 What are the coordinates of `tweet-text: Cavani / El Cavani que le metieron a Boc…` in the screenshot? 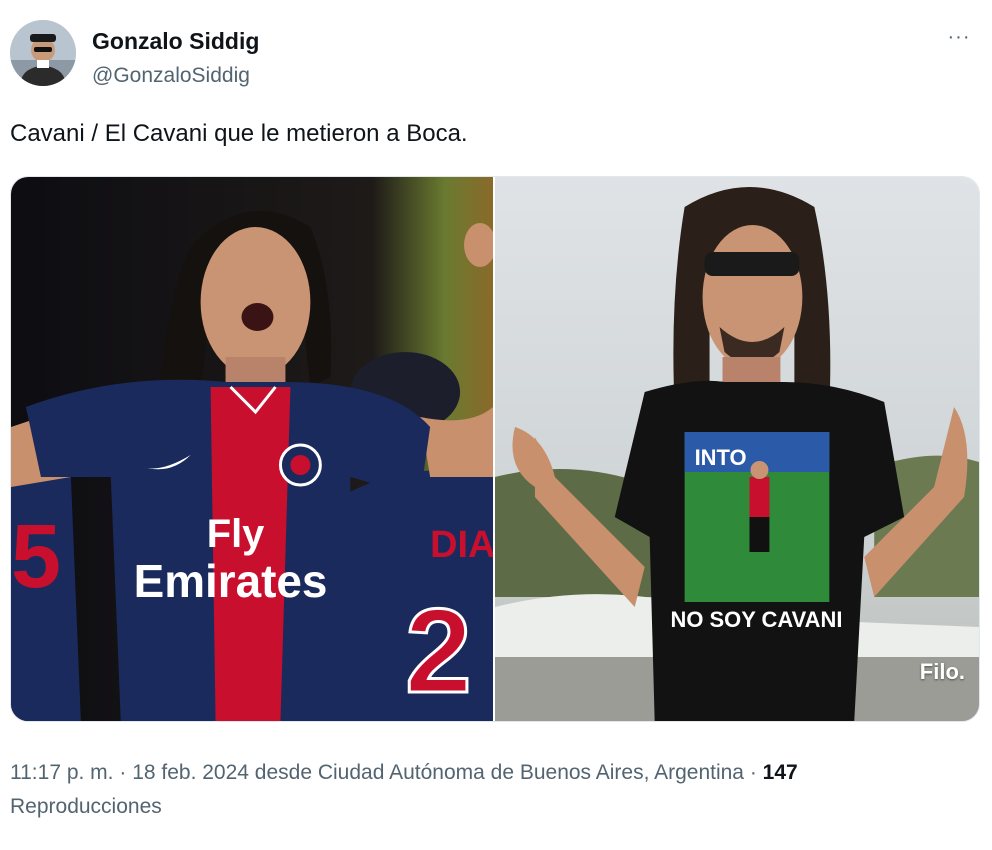 It's located at (239, 133).